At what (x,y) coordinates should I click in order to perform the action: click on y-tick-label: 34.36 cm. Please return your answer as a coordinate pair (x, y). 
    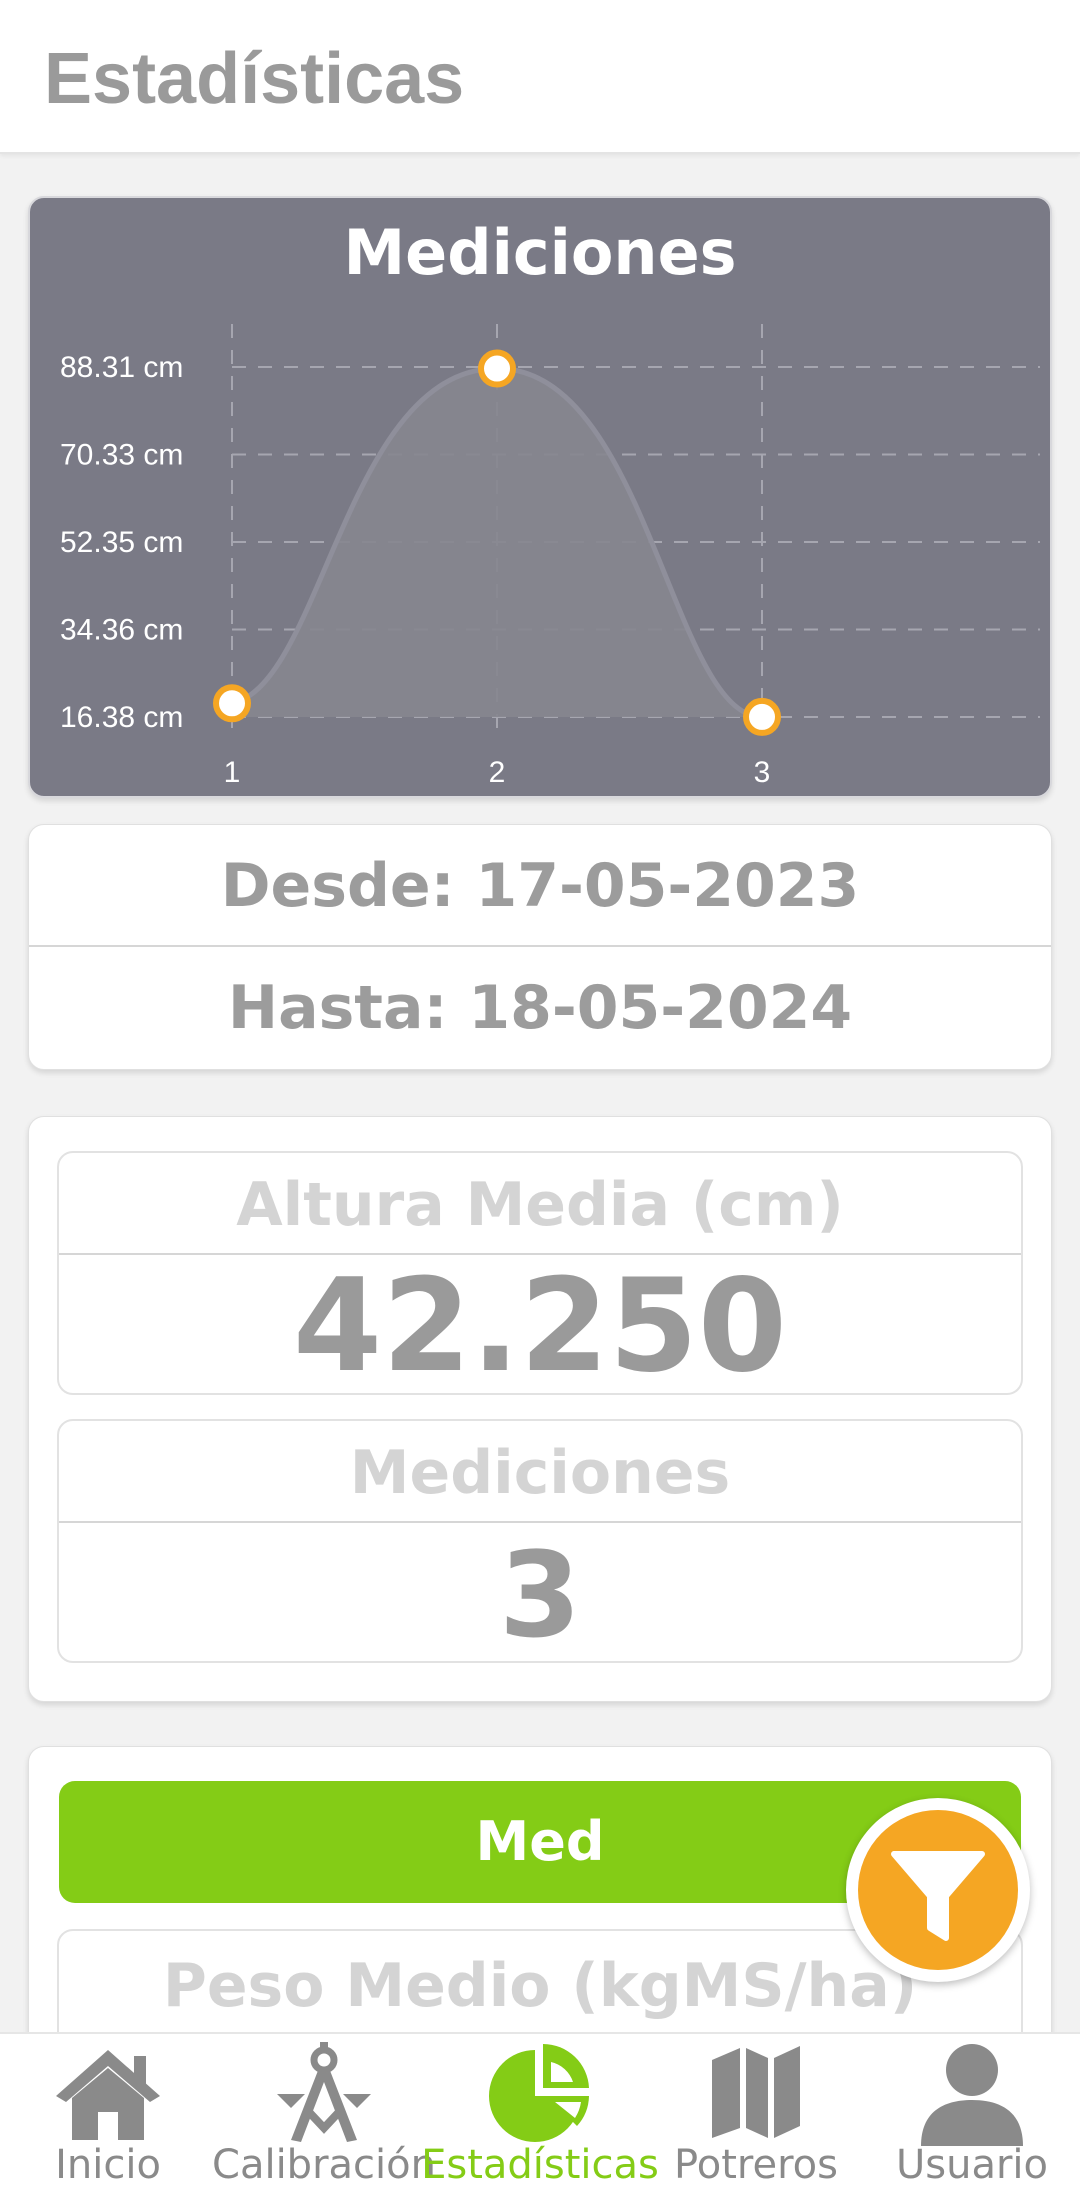
    Looking at the image, I should click on (121, 630).